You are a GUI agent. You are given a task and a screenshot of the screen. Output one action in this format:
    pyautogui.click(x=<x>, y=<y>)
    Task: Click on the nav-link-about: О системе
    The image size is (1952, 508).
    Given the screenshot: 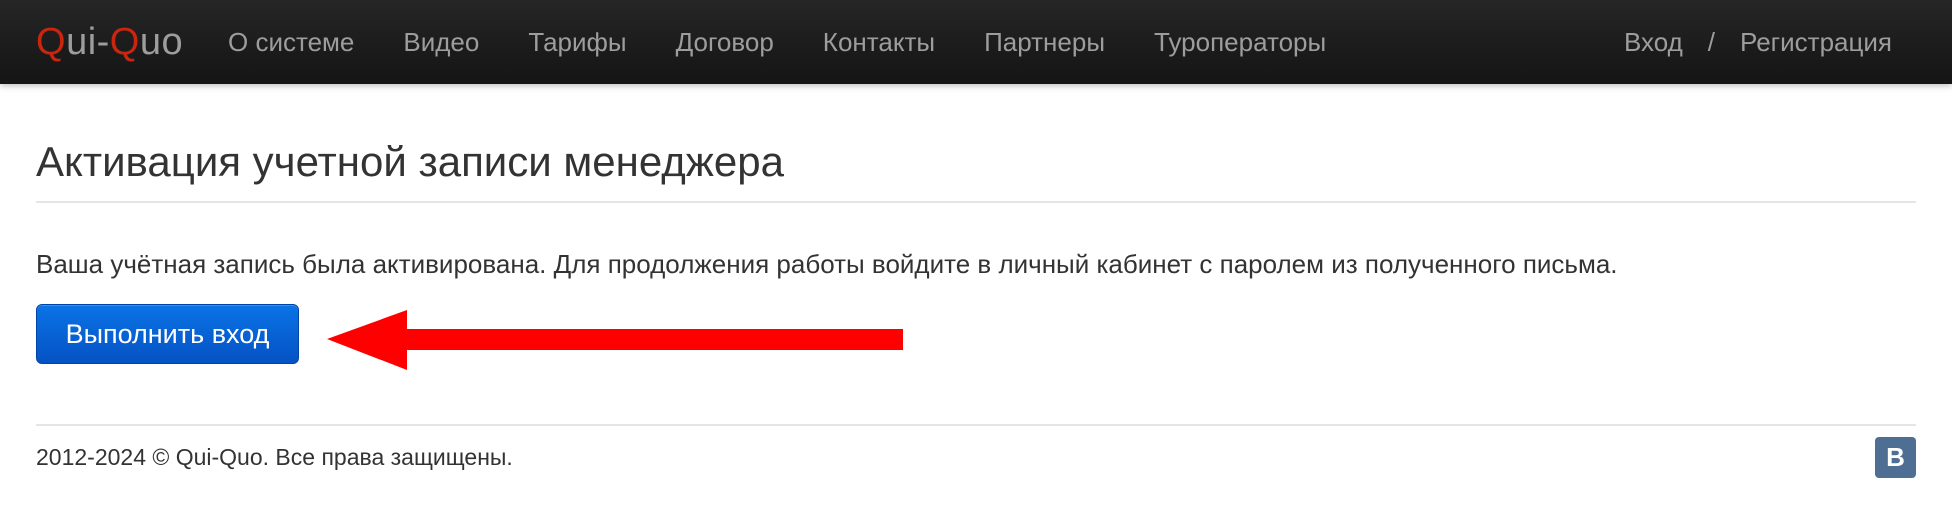 What is the action you would take?
    pyautogui.click(x=291, y=42)
    